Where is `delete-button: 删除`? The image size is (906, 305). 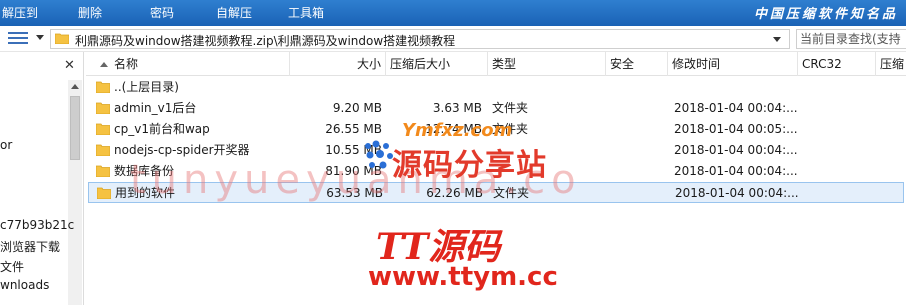 delete-button: 删除 is located at coordinates (90, 12).